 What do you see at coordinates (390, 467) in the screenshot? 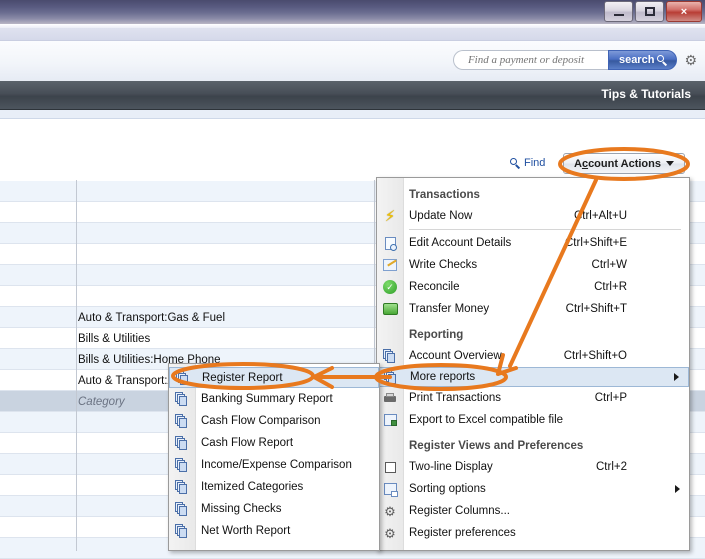
I see `checkbox-icon` at bounding box center [390, 467].